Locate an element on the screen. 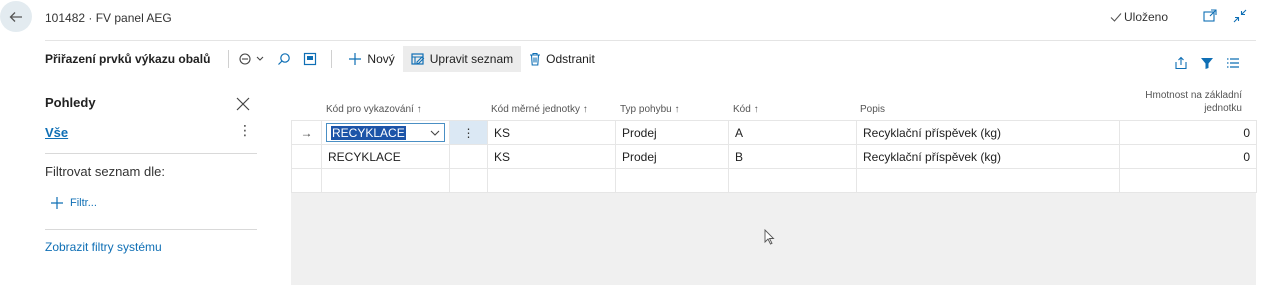  share-menu-icon is located at coordinates (254, 59).